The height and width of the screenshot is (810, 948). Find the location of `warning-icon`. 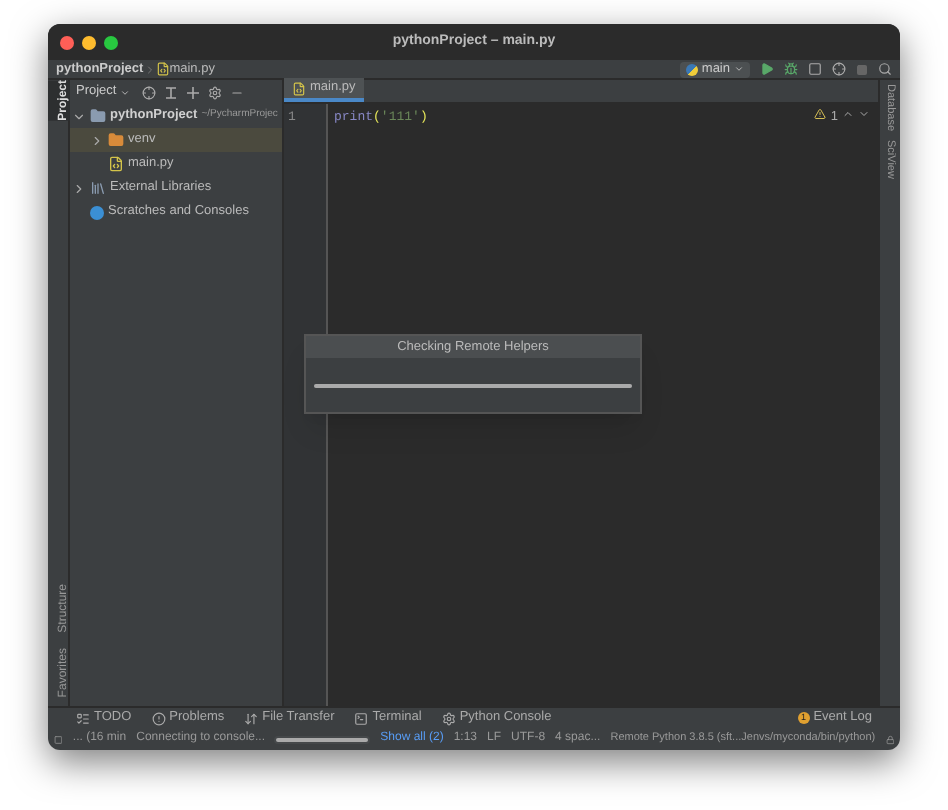

warning-icon is located at coordinates (820, 114).